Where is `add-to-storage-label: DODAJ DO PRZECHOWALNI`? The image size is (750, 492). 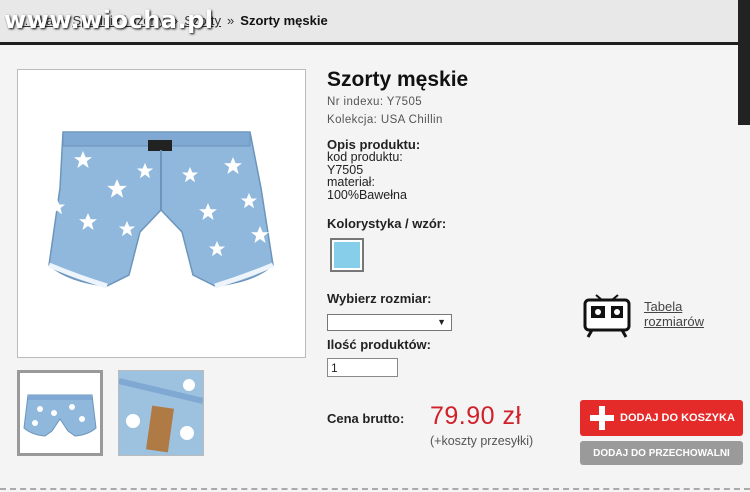
add-to-storage-label: DODAJ DO PRZECHOWALNI is located at coordinates (661, 453).